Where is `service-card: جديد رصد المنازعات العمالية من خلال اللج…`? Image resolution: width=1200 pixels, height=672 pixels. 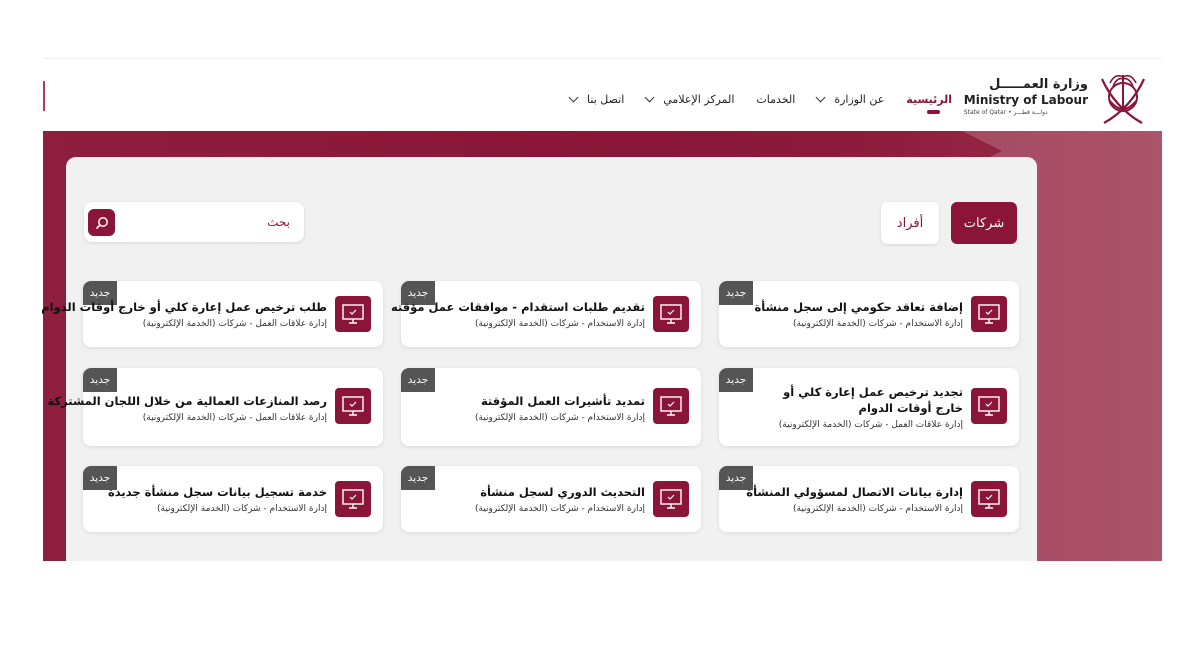
service-card: جديد رصد المنازعات العمالية من خلال اللج… is located at coordinates (215, 407).